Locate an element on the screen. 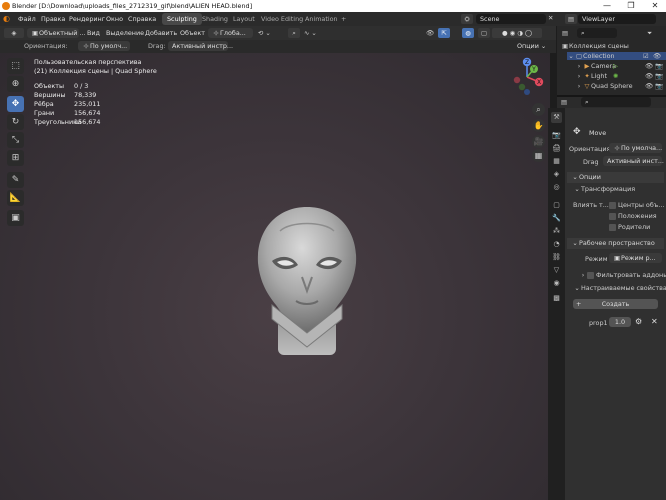 This screenshot has height=500, width=666. proportional-edit-icon: ∿ ⌄ is located at coordinates (315, 33).